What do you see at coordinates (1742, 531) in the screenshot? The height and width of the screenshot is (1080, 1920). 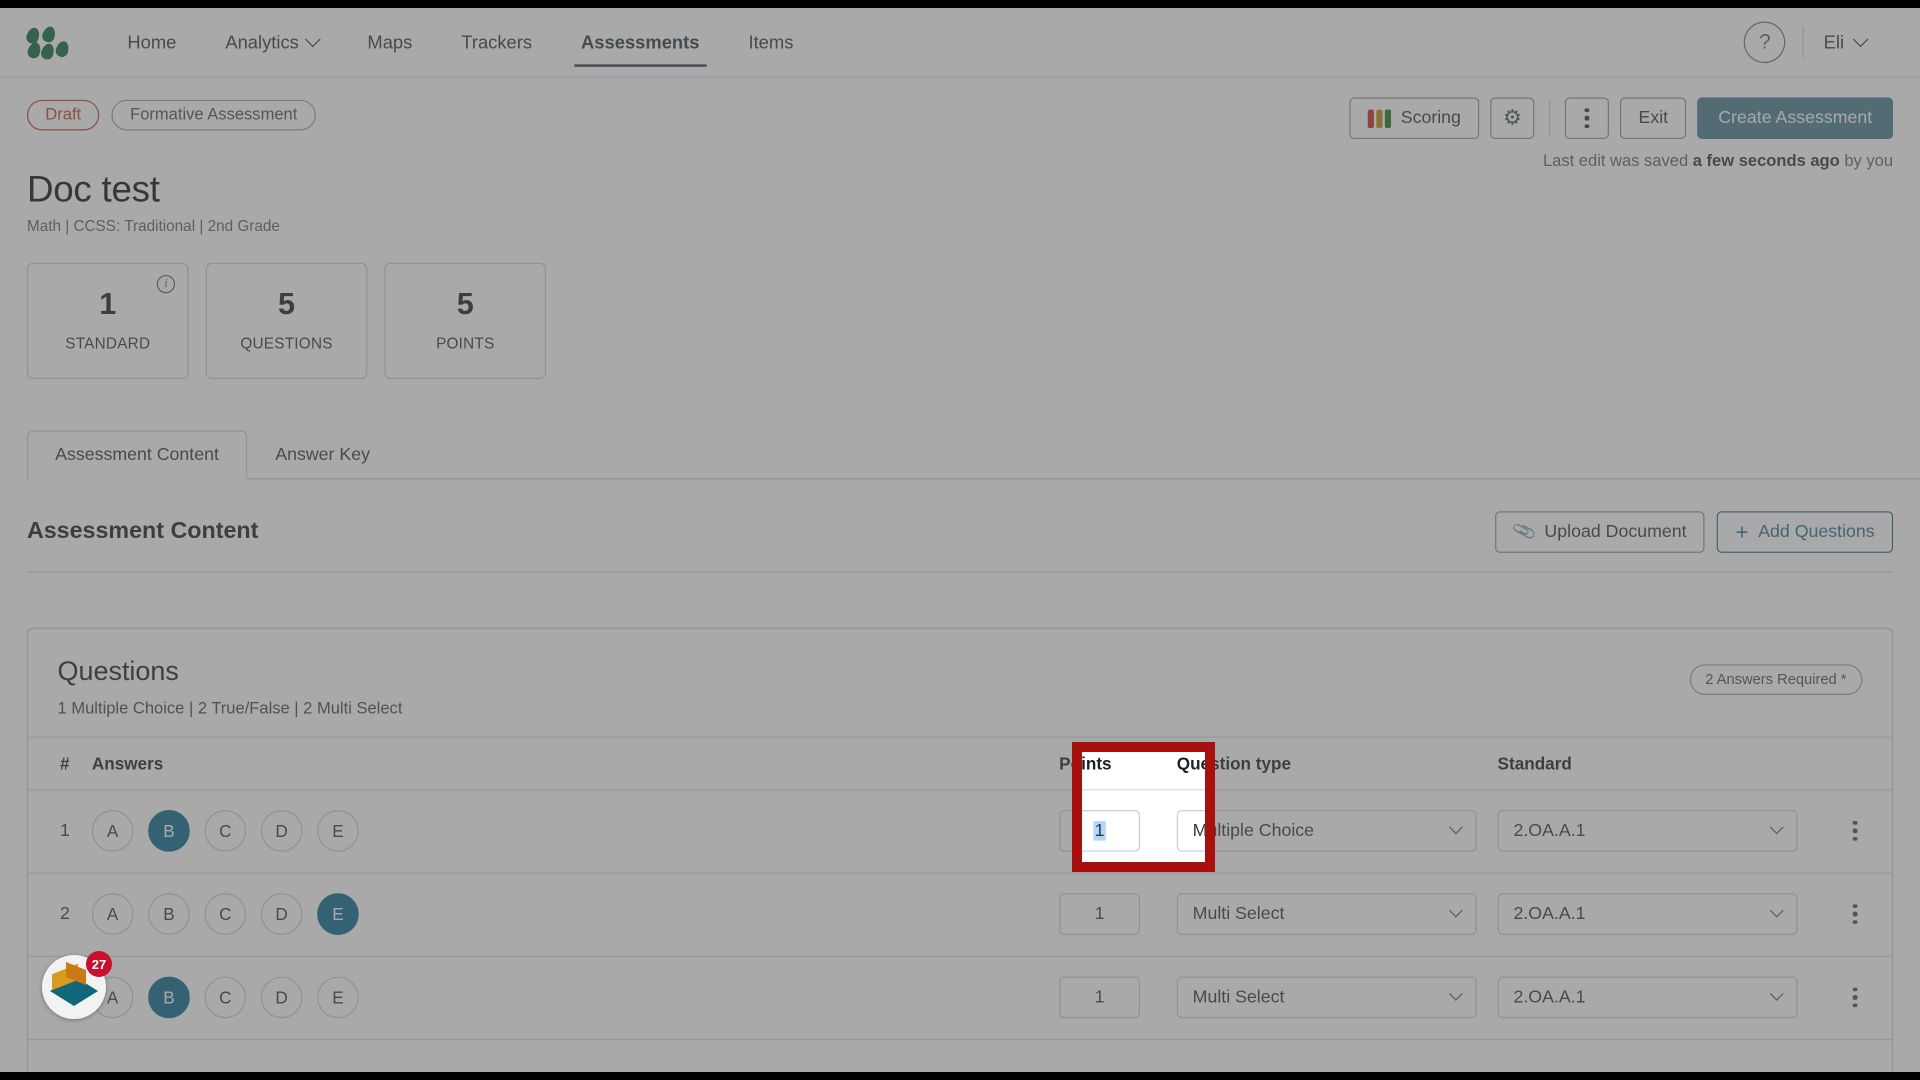 I see `plus-icon: +` at bounding box center [1742, 531].